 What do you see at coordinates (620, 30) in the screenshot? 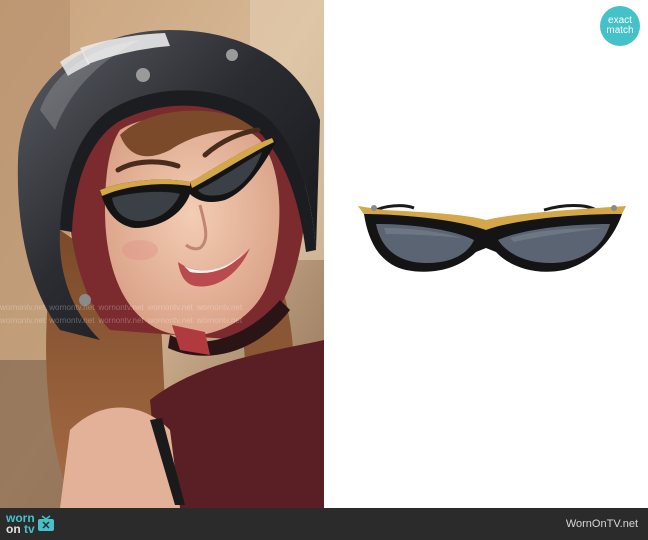
I see `badge-line-2: match` at bounding box center [620, 30].